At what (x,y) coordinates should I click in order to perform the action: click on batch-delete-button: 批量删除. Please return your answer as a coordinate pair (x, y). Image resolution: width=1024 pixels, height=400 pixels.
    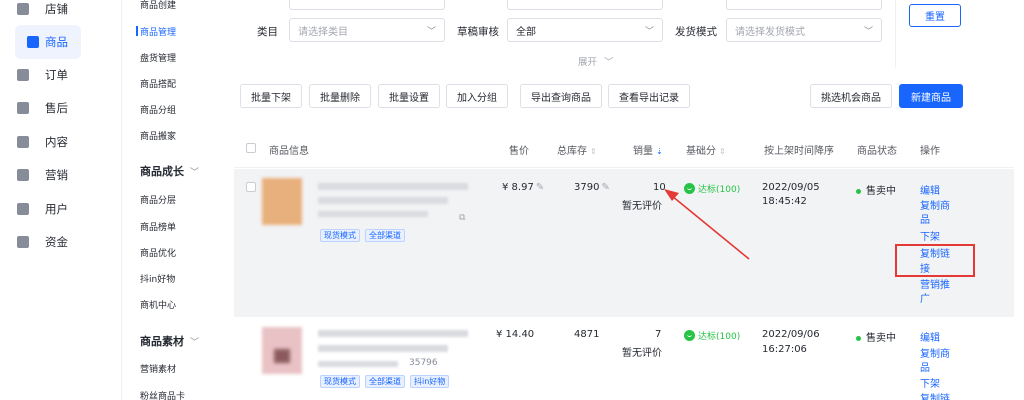
    Looking at the image, I should click on (340, 96).